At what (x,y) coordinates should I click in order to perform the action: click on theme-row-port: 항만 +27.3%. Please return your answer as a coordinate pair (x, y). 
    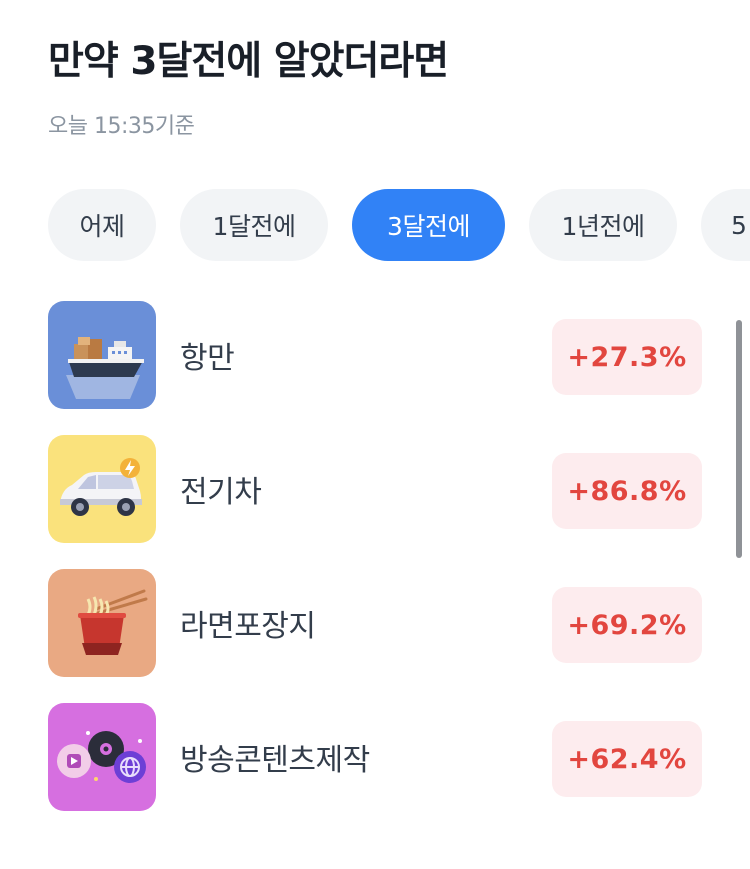
    Looking at the image, I should click on (375, 355).